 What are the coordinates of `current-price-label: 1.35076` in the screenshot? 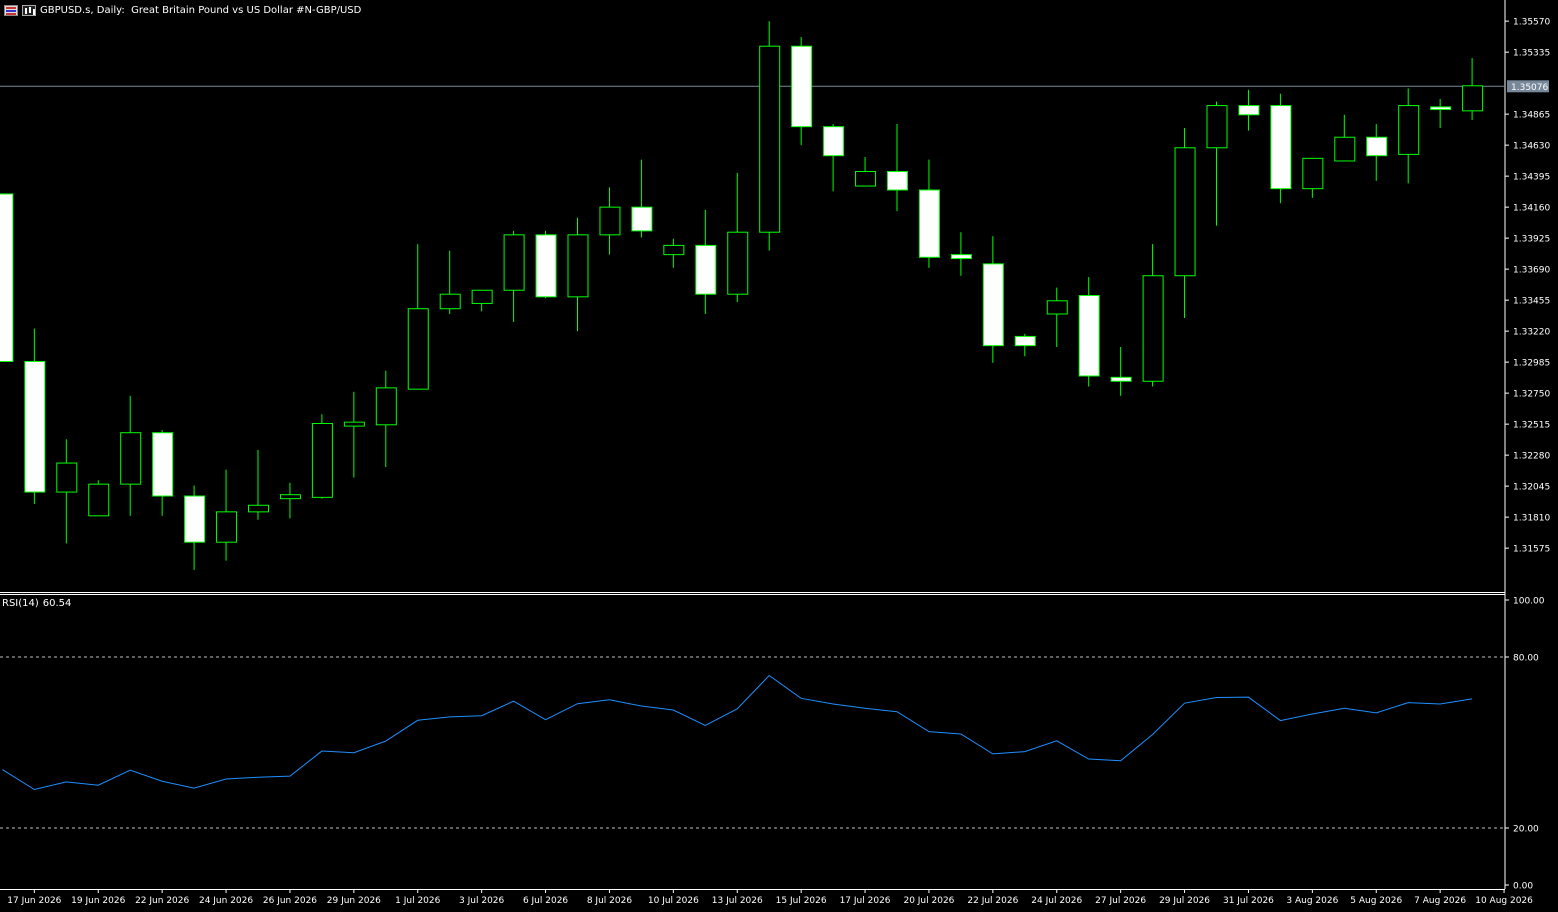 It's located at (1529, 88).